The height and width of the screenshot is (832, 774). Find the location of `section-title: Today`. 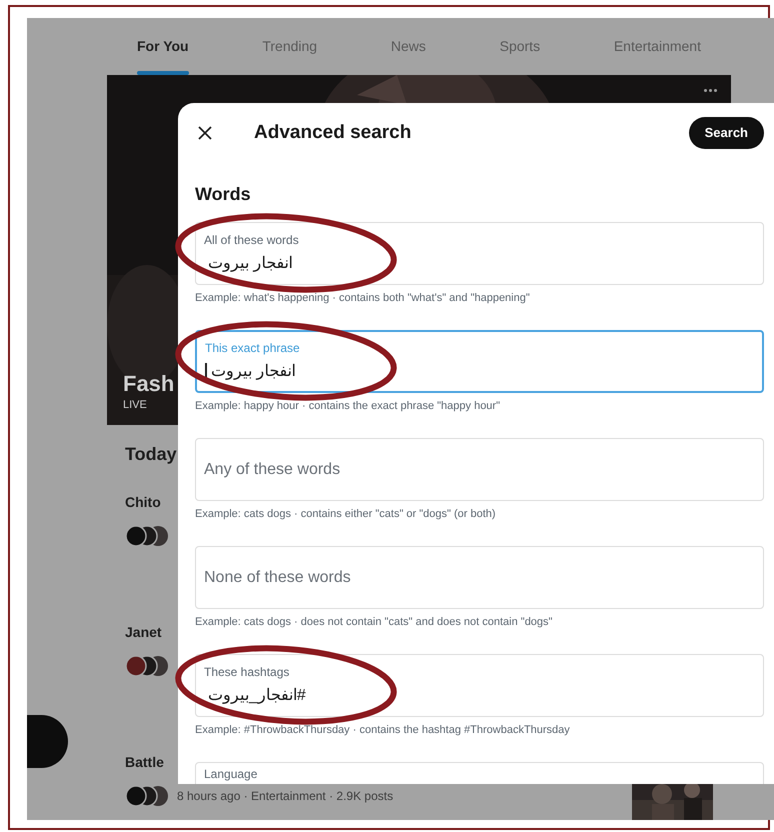

section-title: Today is located at coordinates (151, 454).